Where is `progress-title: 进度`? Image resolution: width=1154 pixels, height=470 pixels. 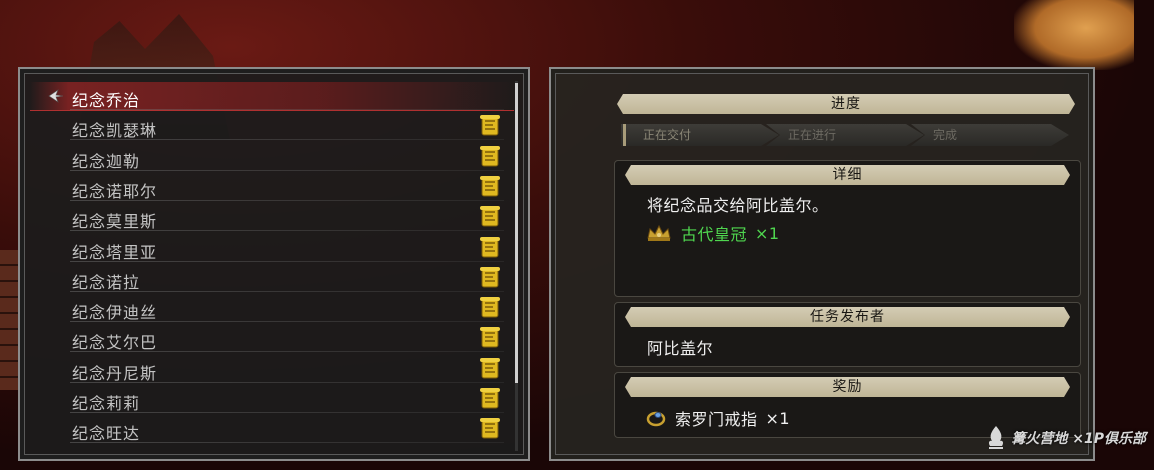
progress-title: 进度 is located at coordinates (846, 104).